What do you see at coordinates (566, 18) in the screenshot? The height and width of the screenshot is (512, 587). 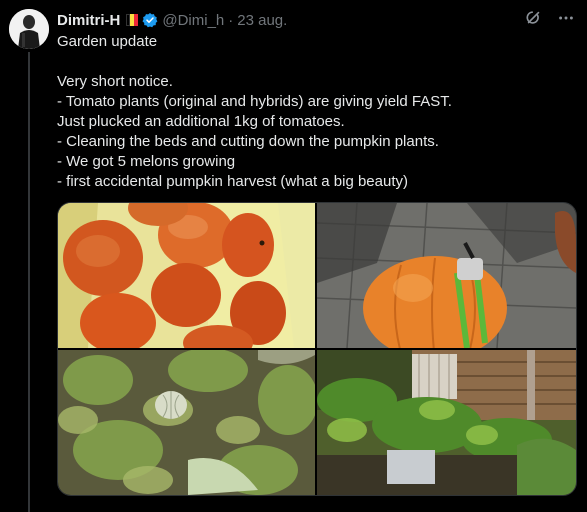 I see `more-icon` at bounding box center [566, 18].